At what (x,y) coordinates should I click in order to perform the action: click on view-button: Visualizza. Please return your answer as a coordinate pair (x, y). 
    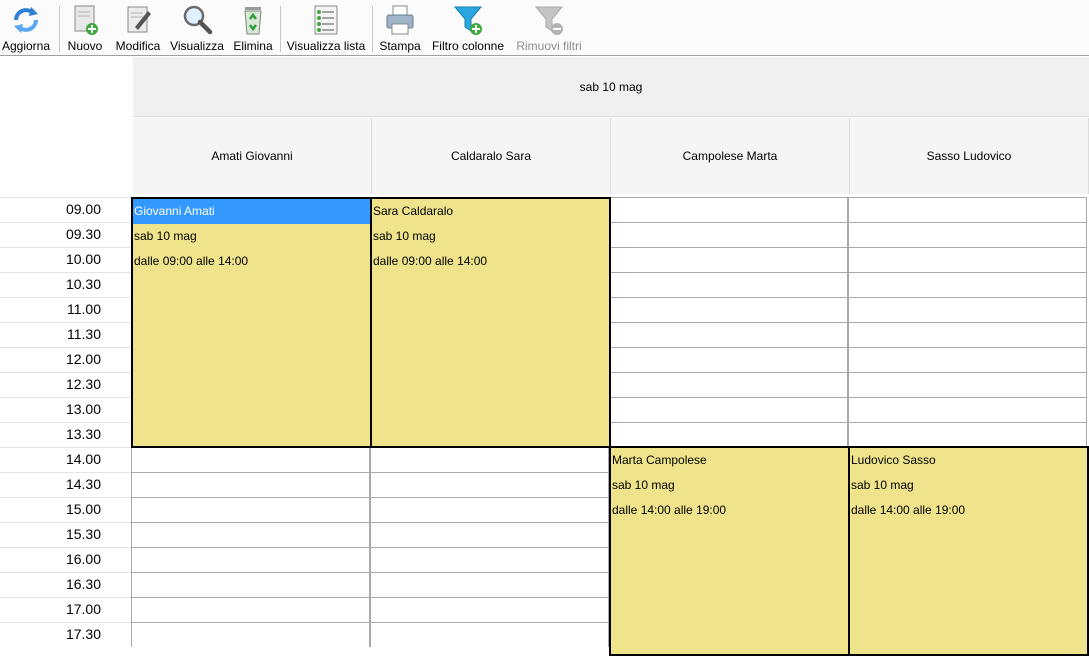
    Looking at the image, I should click on (197, 28).